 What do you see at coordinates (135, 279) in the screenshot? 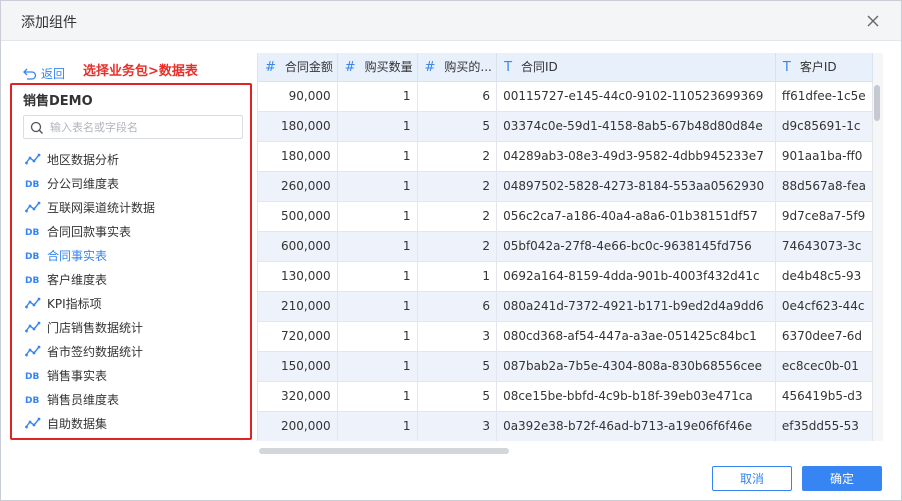
I see `table-list-item: DB 客户维度表` at bounding box center [135, 279].